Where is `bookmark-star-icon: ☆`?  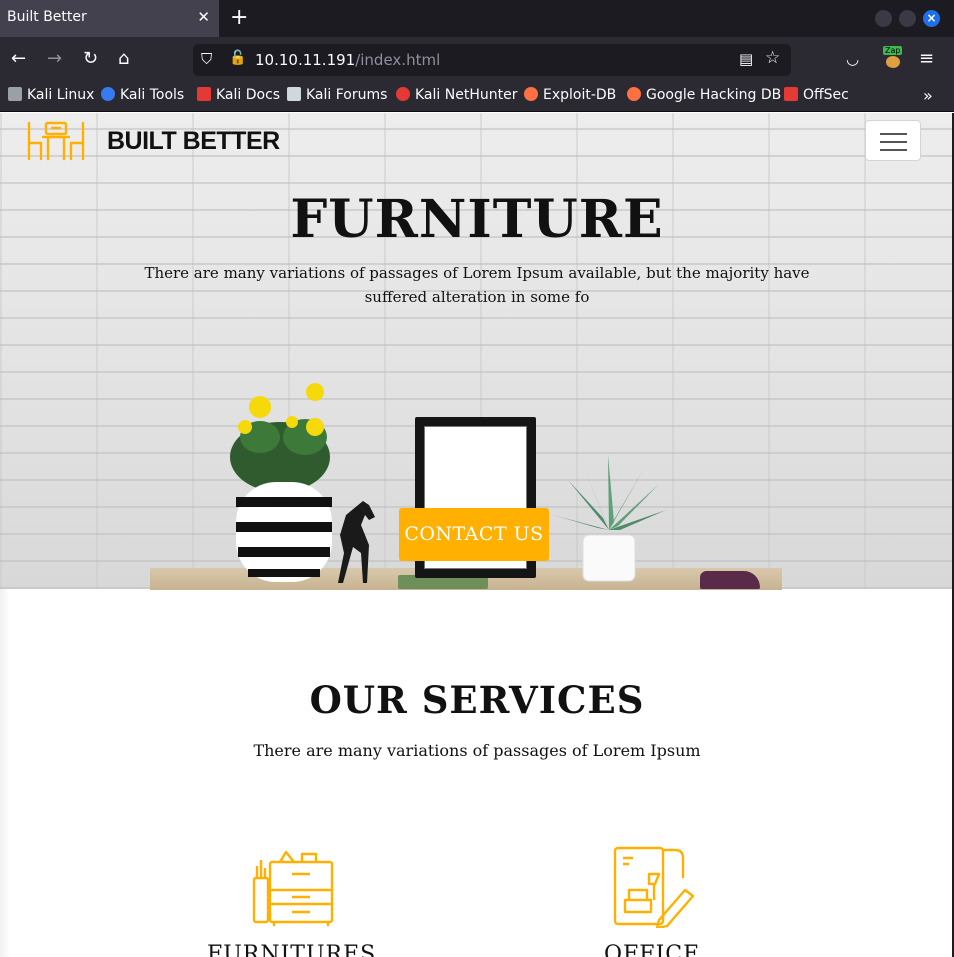
bookmark-star-icon: ☆ is located at coordinates (772, 58).